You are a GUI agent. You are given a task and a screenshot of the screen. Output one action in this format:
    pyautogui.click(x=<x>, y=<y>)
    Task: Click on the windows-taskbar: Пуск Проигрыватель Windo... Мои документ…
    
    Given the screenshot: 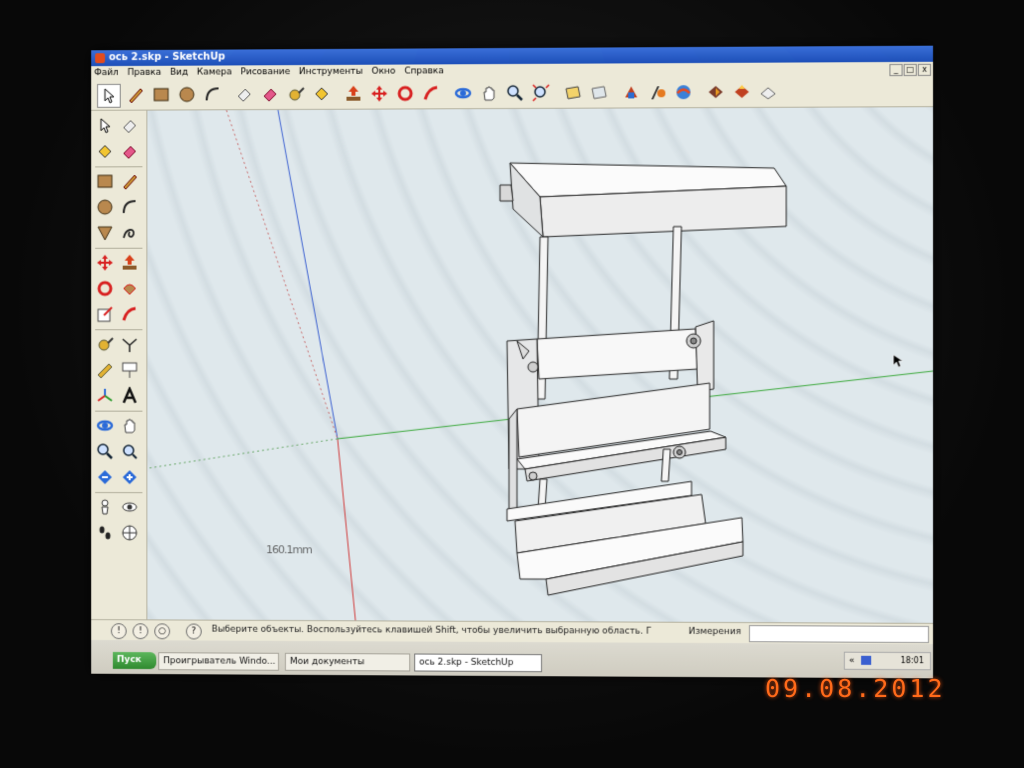 What is the action you would take?
    pyautogui.click(x=512, y=659)
    